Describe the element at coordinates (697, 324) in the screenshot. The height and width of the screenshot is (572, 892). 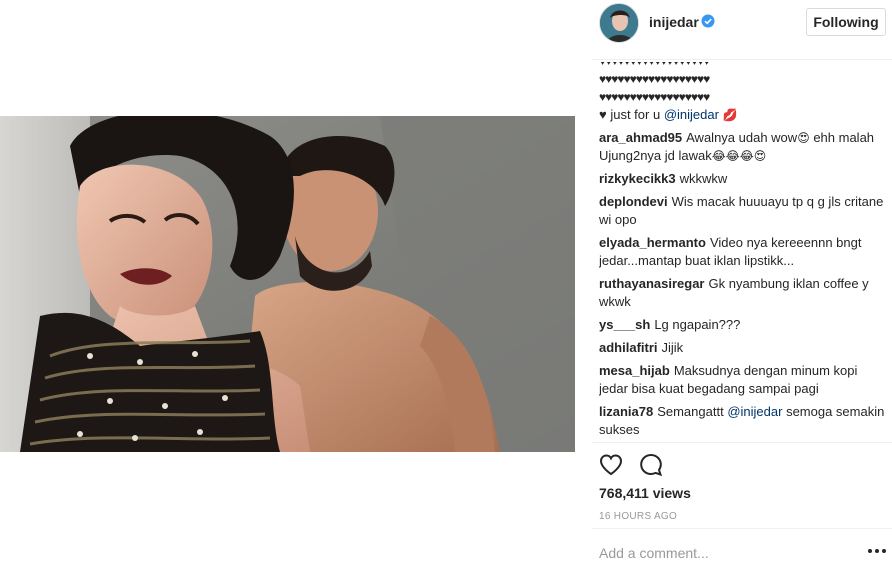
I see `comment-text: Lg ngapain???` at that location.